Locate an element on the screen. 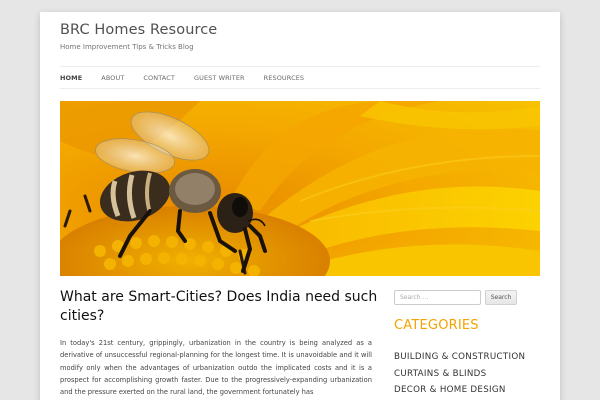 The height and width of the screenshot is (400, 600). nav-item-home: HOME is located at coordinates (71, 78).